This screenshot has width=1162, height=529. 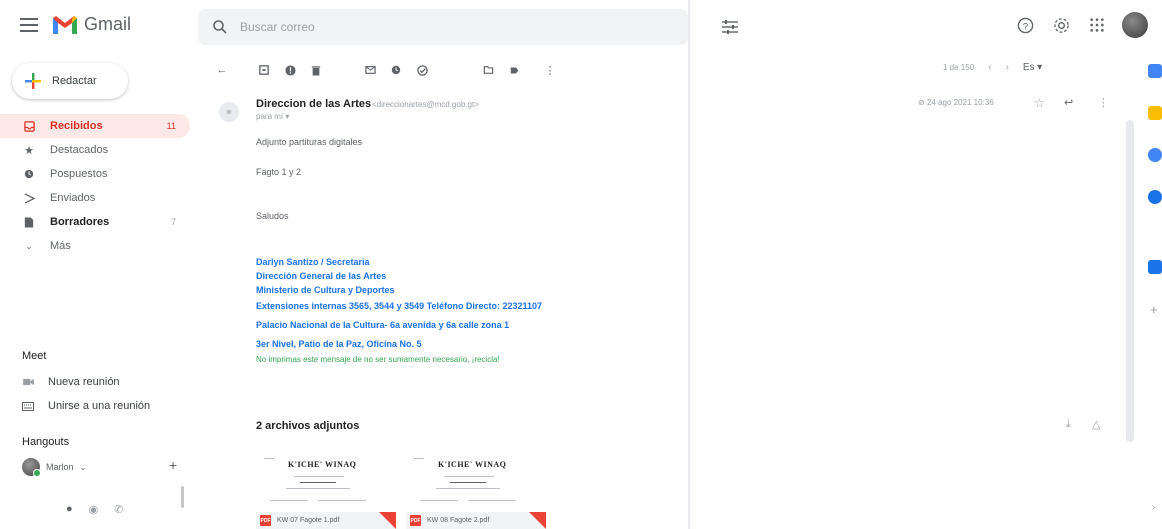 What do you see at coordinates (514, 70) in the screenshot?
I see `label-icon` at bounding box center [514, 70].